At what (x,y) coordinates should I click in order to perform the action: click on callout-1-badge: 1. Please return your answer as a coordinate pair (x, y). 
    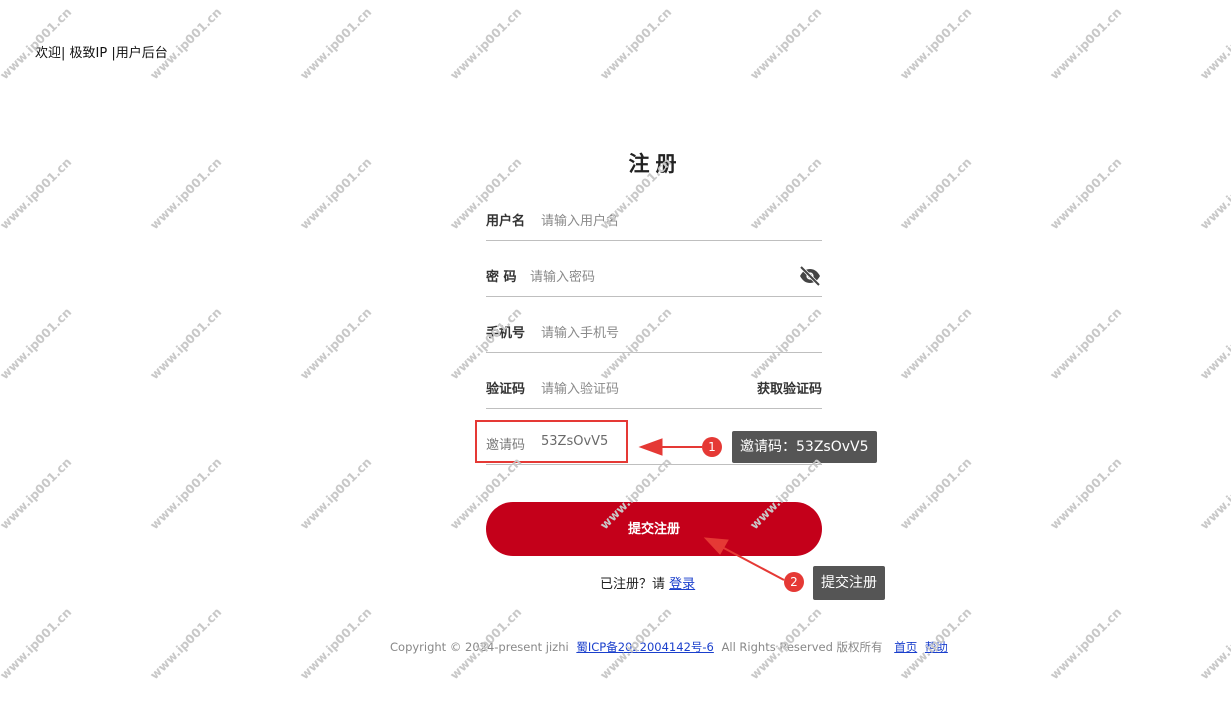
    Looking at the image, I should click on (712, 447).